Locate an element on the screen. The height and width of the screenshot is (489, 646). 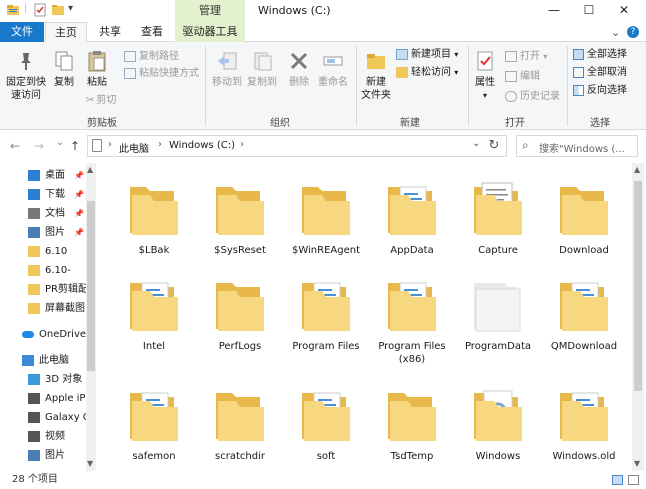
folder-item: Windows.old is located at coordinates (584, 423).